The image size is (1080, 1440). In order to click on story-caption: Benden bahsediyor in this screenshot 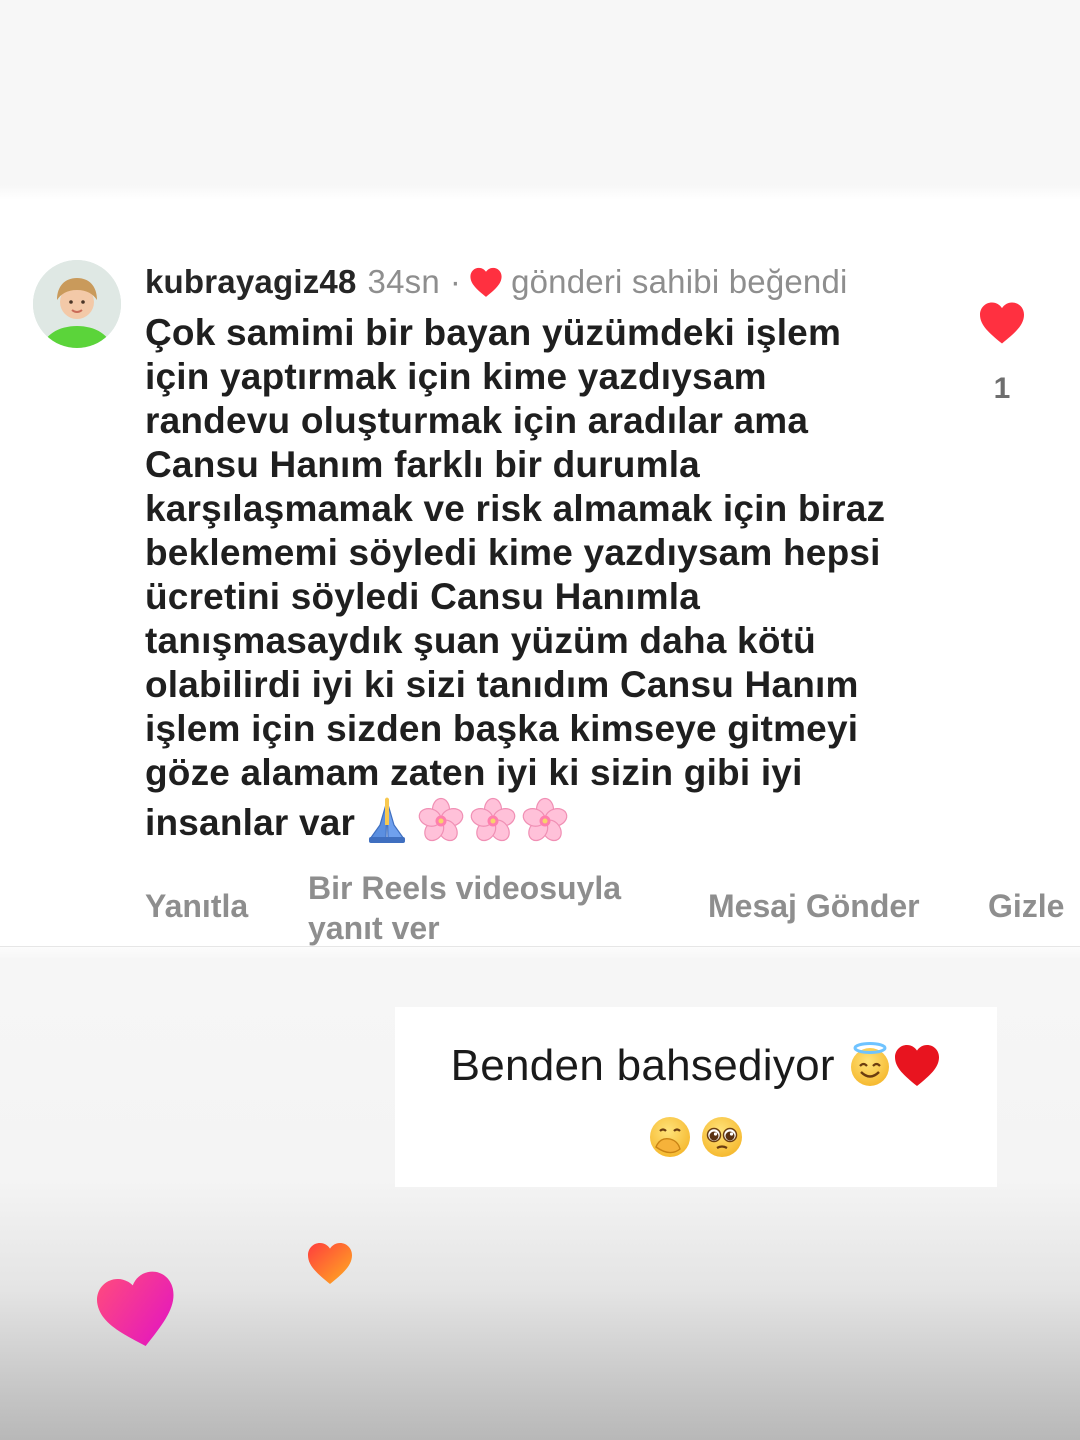, I will do `click(696, 1097)`.